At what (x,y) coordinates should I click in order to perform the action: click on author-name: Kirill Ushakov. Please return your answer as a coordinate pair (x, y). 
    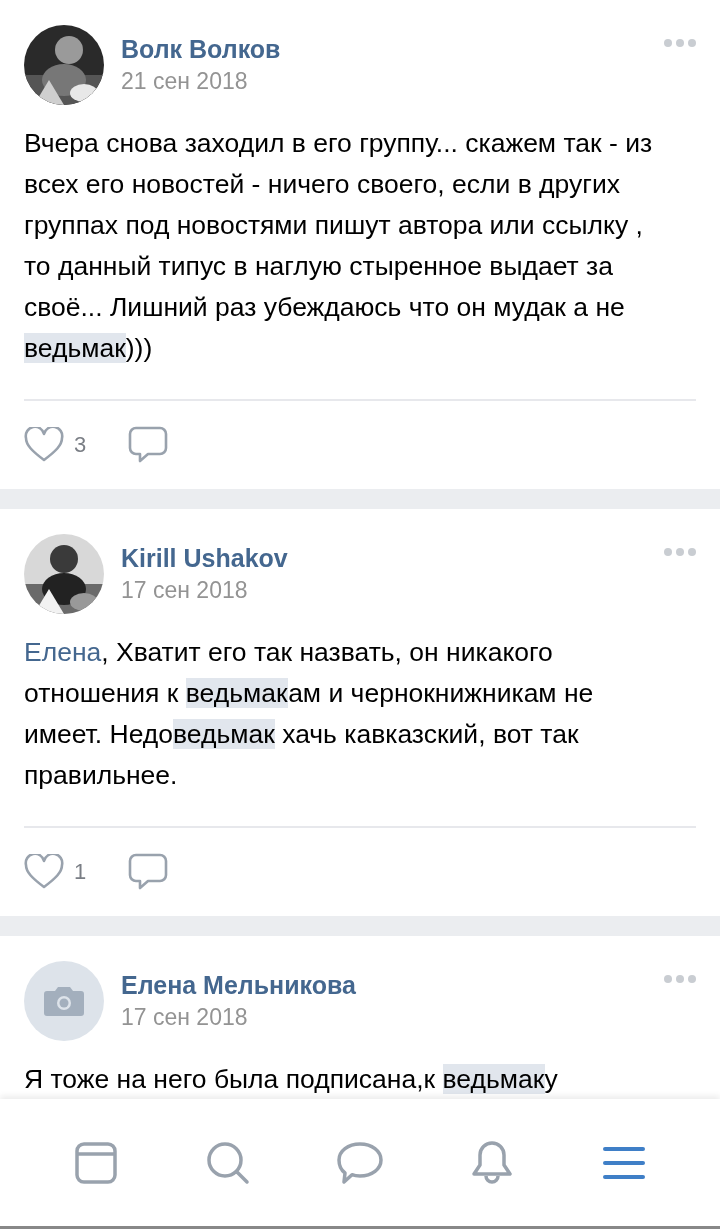
    Looking at the image, I should click on (384, 558).